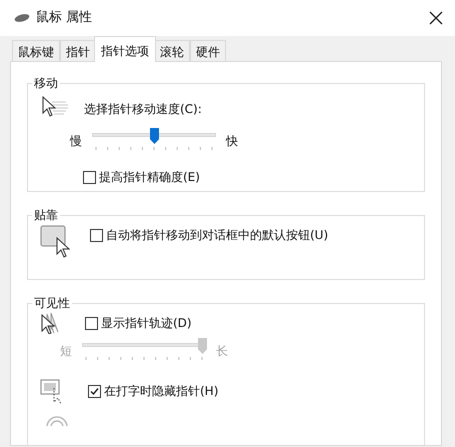 Image resolution: width=455 pixels, height=447 pixels. I want to click on close-icon, so click(436, 18).